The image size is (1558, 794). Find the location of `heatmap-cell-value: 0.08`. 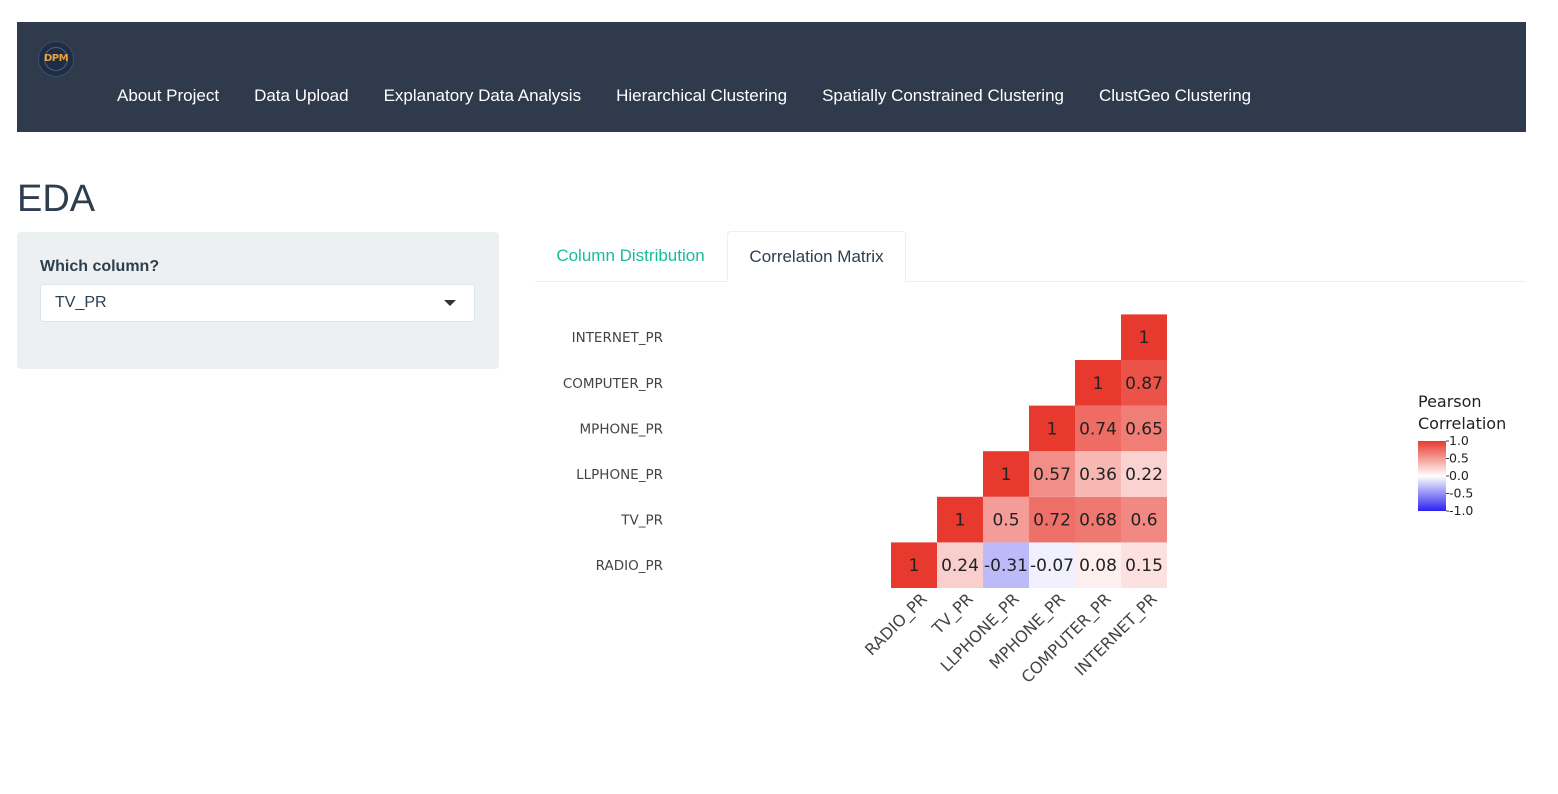

heatmap-cell-value: 0.08 is located at coordinates (1098, 566).